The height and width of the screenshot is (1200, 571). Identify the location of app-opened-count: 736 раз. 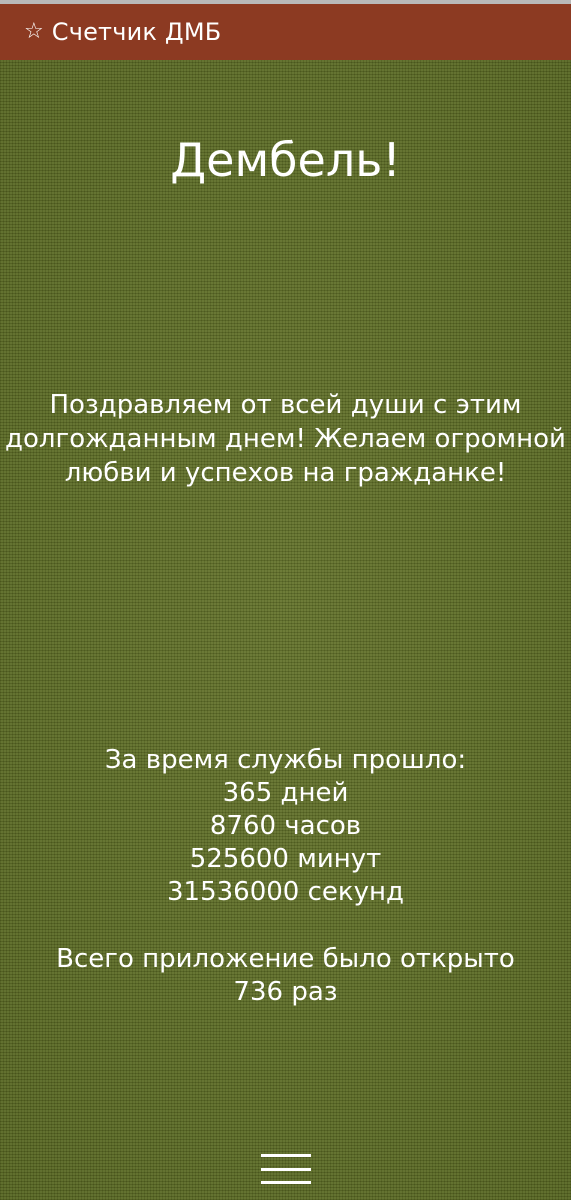
(285, 992).